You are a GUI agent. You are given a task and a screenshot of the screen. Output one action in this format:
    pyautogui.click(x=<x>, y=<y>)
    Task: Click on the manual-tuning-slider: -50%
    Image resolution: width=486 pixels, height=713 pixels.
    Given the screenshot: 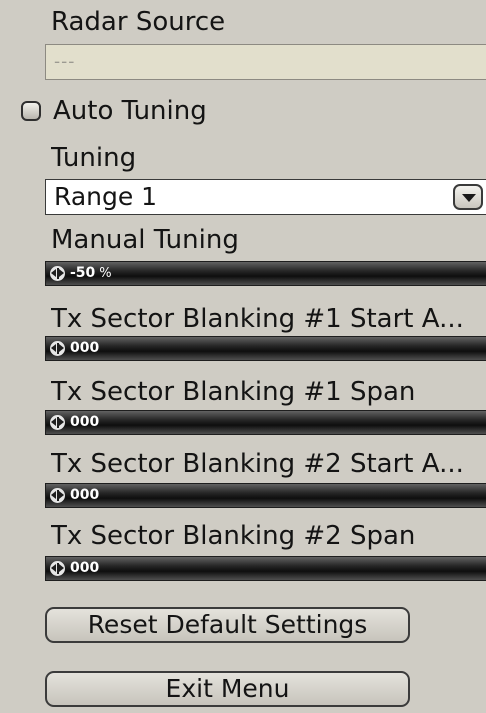 What is the action you would take?
    pyautogui.click(x=265, y=273)
    